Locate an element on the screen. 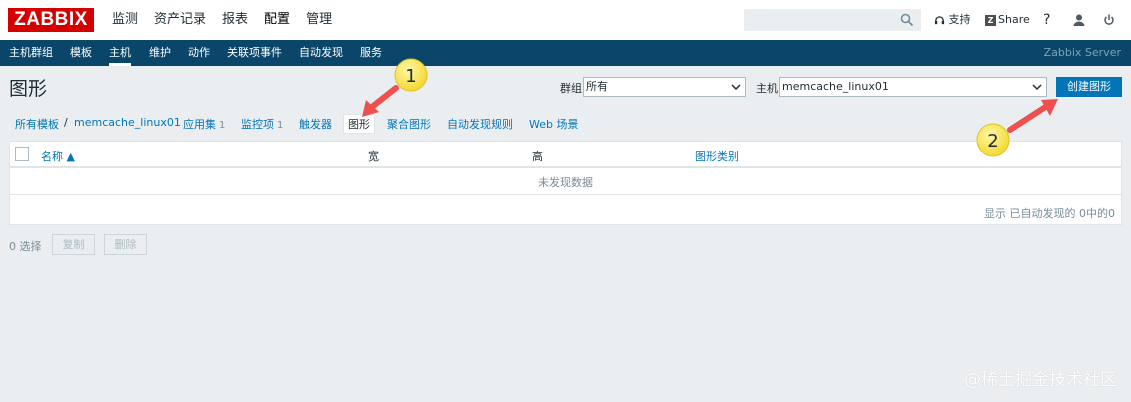 The height and width of the screenshot is (402, 1131). share-z-icon: Z is located at coordinates (990, 20).